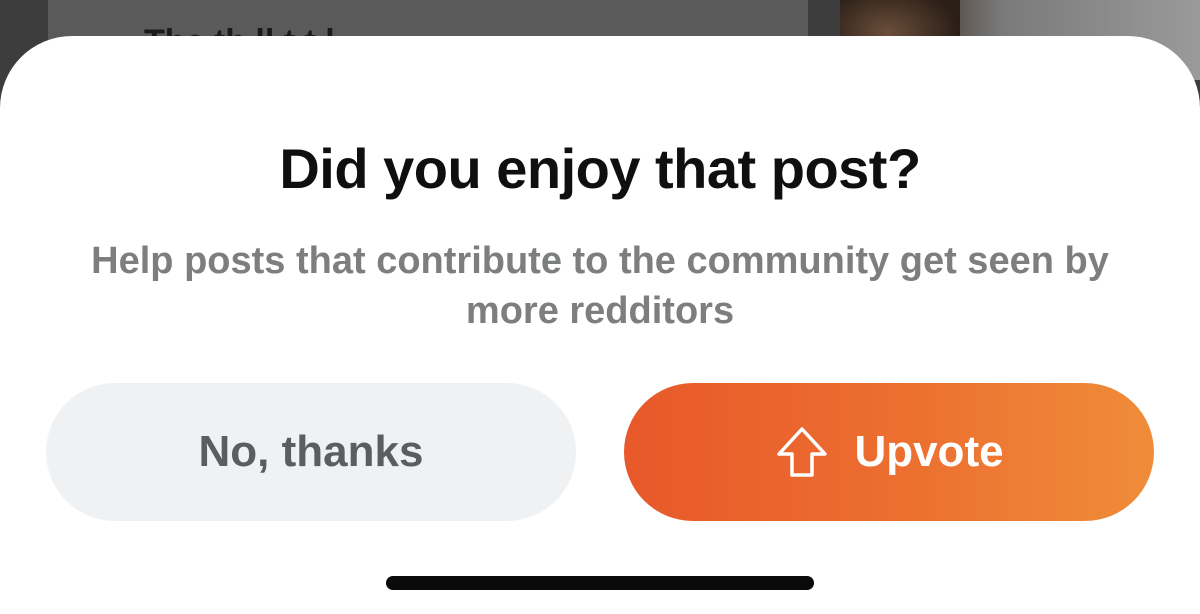 The height and width of the screenshot is (614, 1200). I want to click on arrow-up-icon, so click(802, 452).